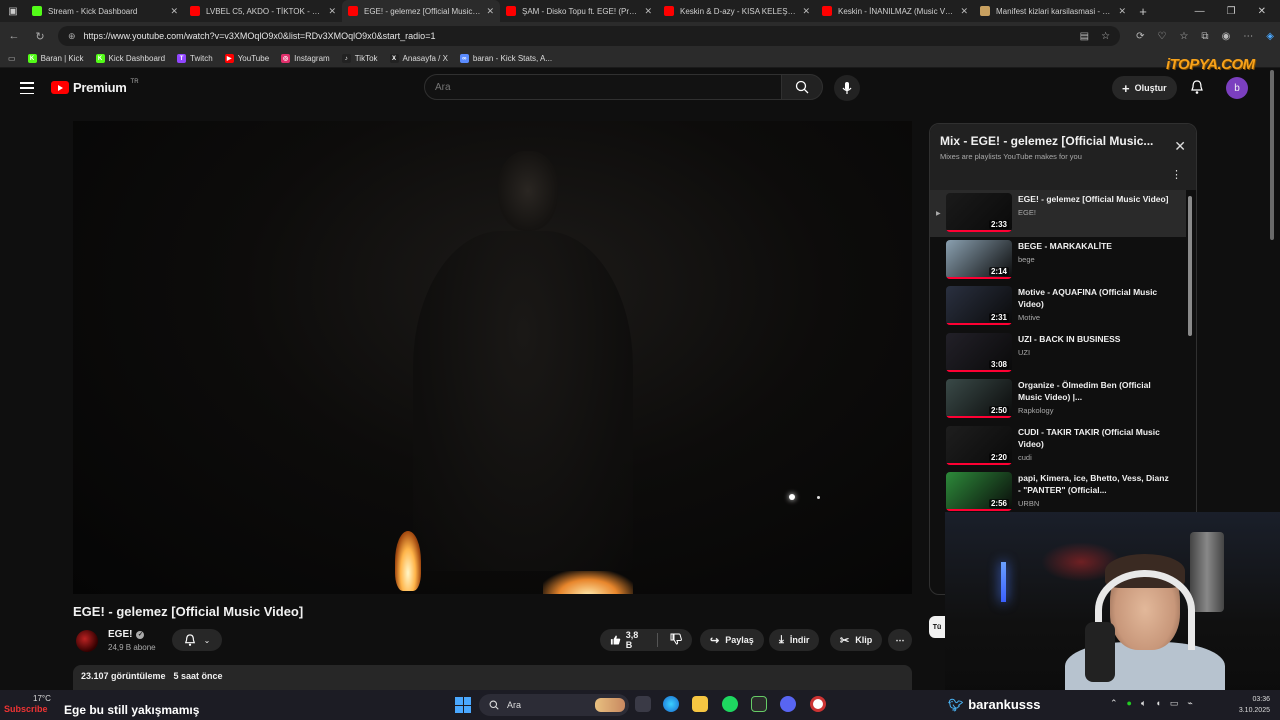  What do you see at coordinates (55, 58) in the screenshot?
I see `bookmark-item: K Baran | Kick` at bounding box center [55, 58].